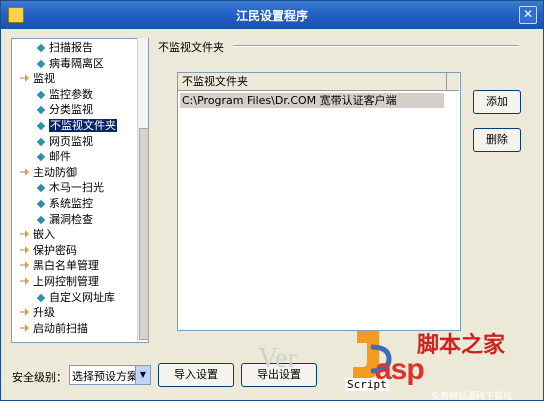 This screenshot has width=544, height=402. Describe the element at coordinates (191, 47) in the screenshot. I see `section-title: 不监视文件夹` at that location.